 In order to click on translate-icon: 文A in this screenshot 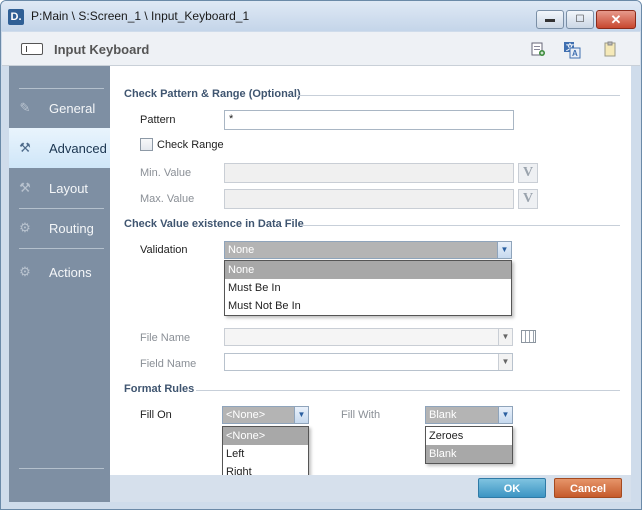, I will do `click(572, 50)`.